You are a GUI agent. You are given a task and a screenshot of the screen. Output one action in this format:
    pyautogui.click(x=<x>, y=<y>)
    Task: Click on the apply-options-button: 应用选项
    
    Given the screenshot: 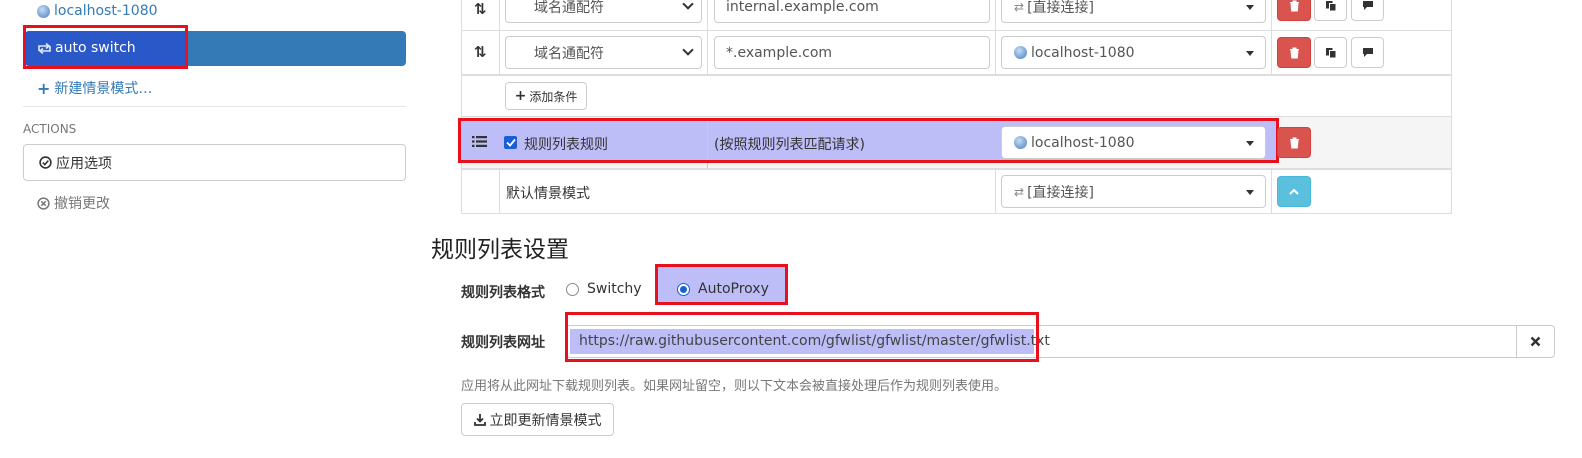 What is the action you would take?
    pyautogui.click(x=214, y=162)
    